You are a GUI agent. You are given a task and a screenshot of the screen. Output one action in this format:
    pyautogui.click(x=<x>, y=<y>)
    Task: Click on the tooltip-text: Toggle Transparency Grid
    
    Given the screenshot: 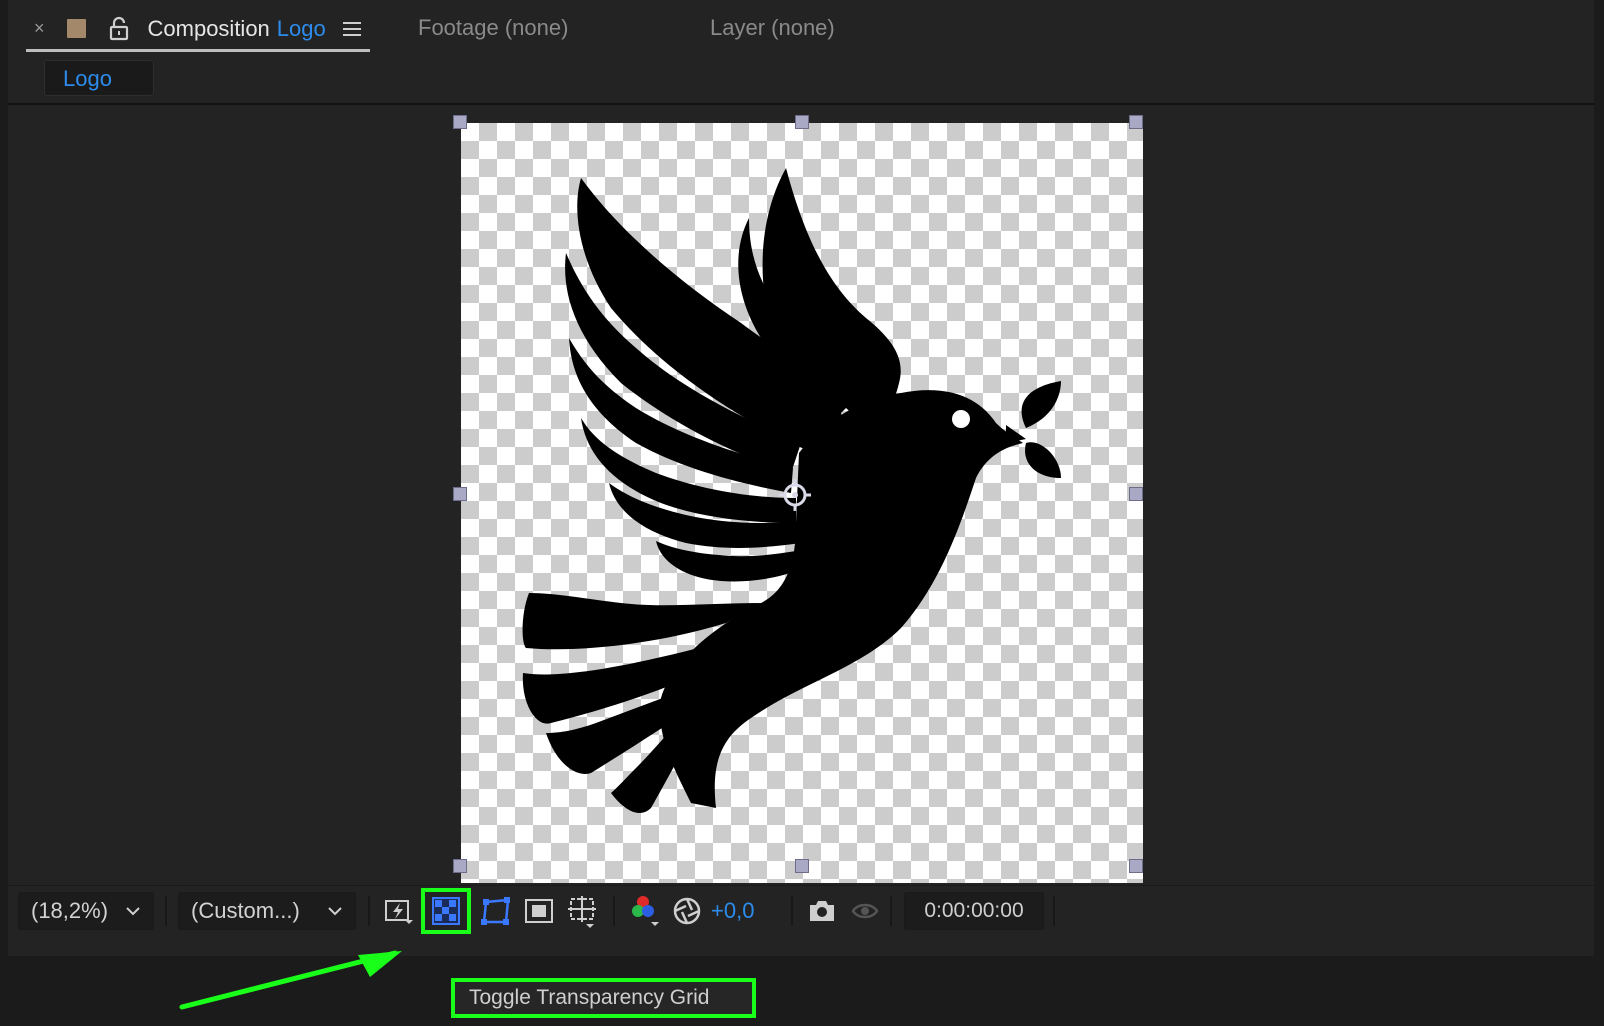 What is the action you would take?
    pyautogui.click(x=589, y=997)
    